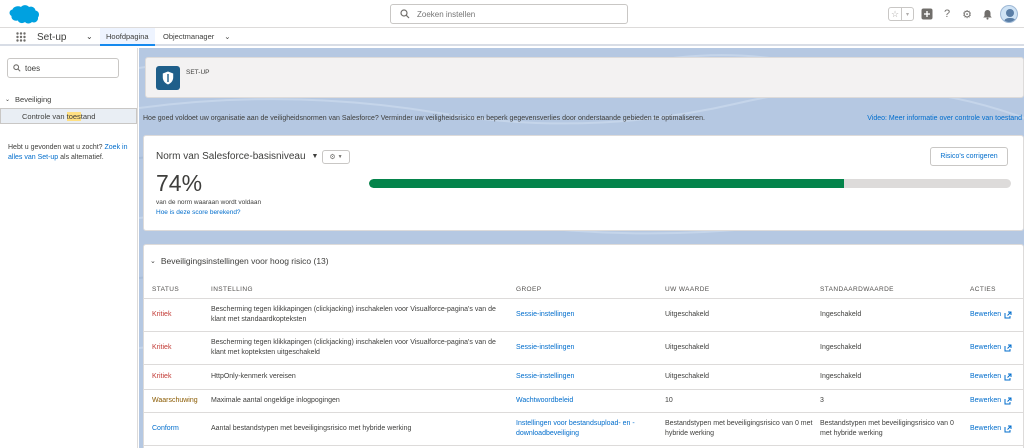  Describe the element at coordinates (189, 36) in the screenshot. I see `tab-label: Objectmanager` at that location.